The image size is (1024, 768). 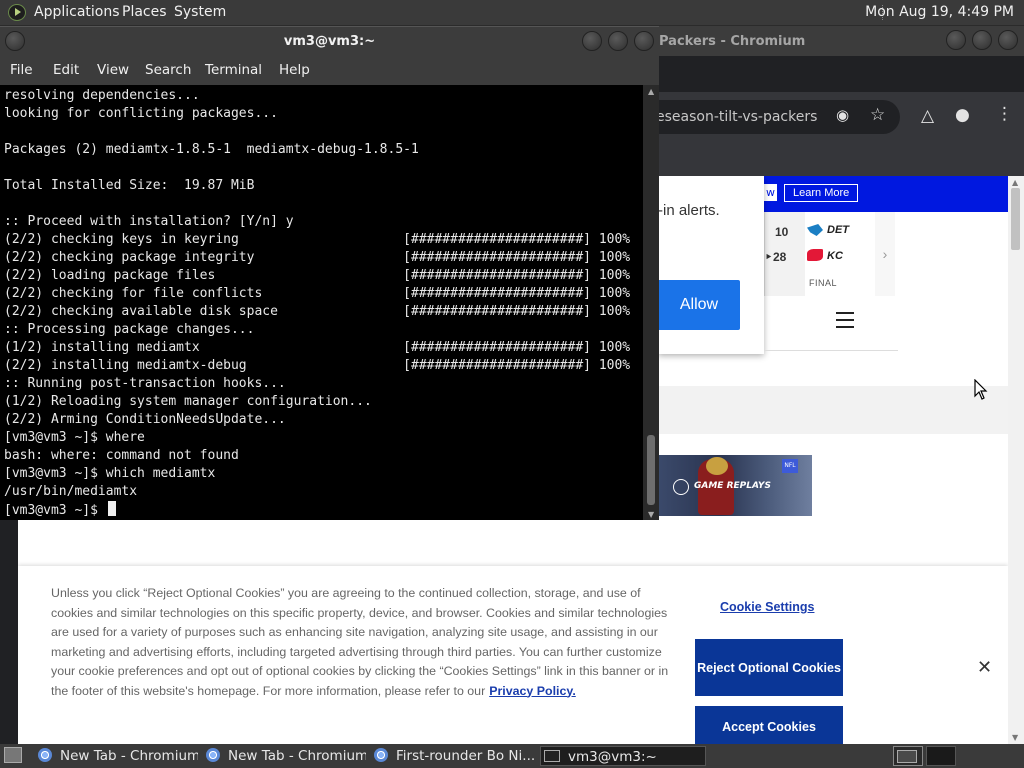 What do you see at coordinates (821, 193) in the screenshot?
I see `learn-more-button: Learn More` at bounding box center [821, 193].